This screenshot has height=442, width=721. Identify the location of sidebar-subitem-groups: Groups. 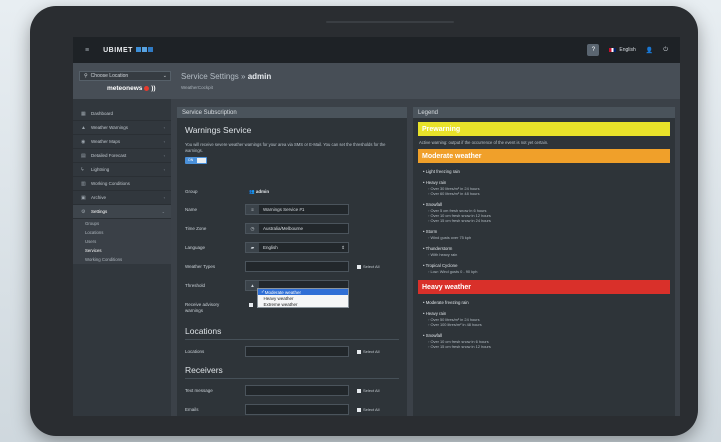
(122, 223).